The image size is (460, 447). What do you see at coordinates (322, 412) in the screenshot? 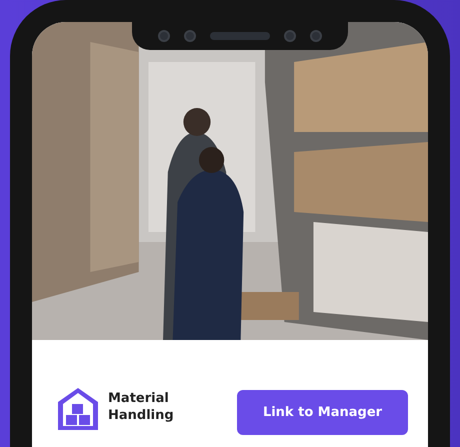
I see `link-to-manager-button: Link to Manager` at bounding box center [322, 412].